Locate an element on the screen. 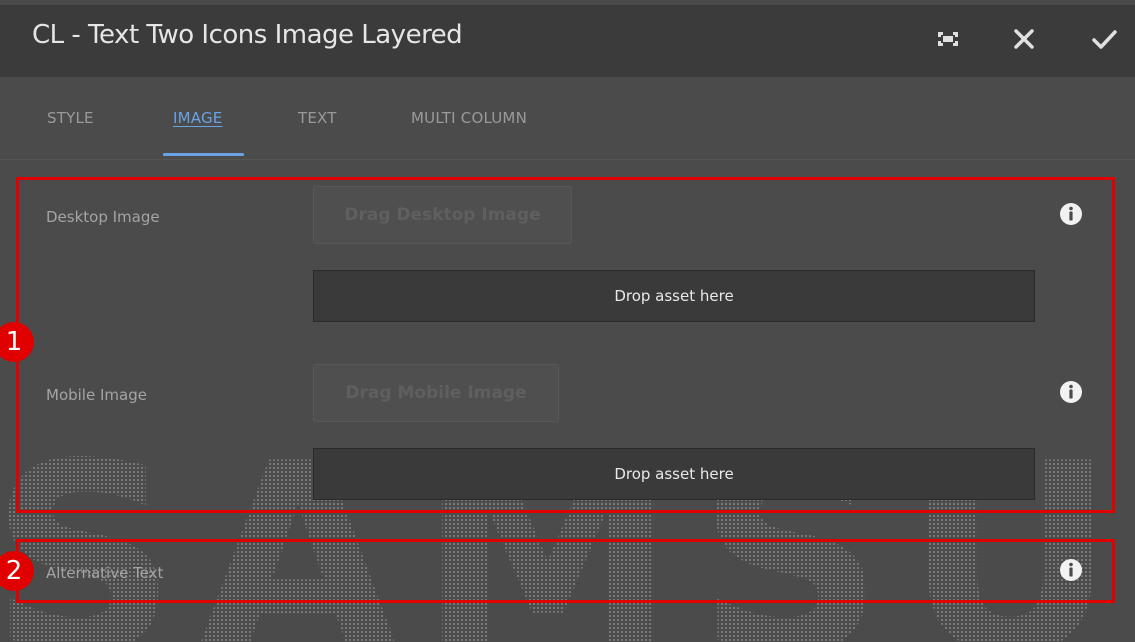  mobile-image-drop-zone: Drop asset here is located at coordinates (674, 474).